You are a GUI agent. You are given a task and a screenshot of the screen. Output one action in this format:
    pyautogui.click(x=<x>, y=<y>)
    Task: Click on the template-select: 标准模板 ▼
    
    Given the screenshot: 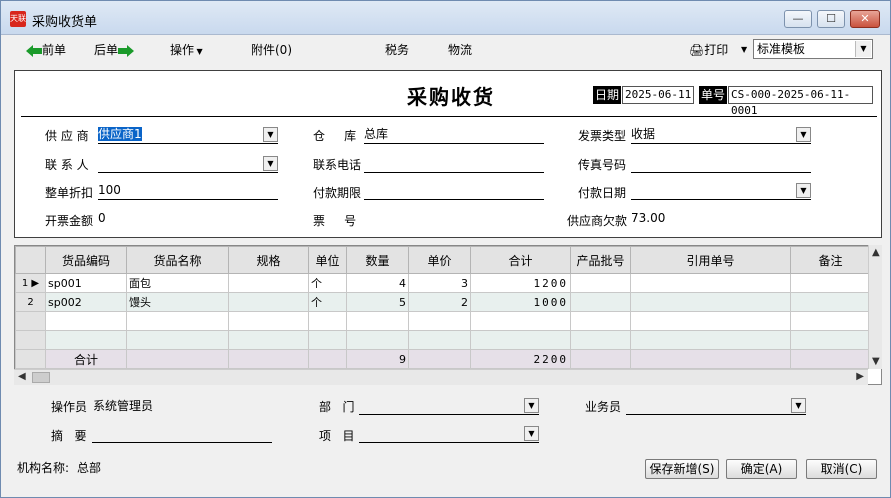 What is the action you would take?
    pyautogui.click(x=813, y=49)
    